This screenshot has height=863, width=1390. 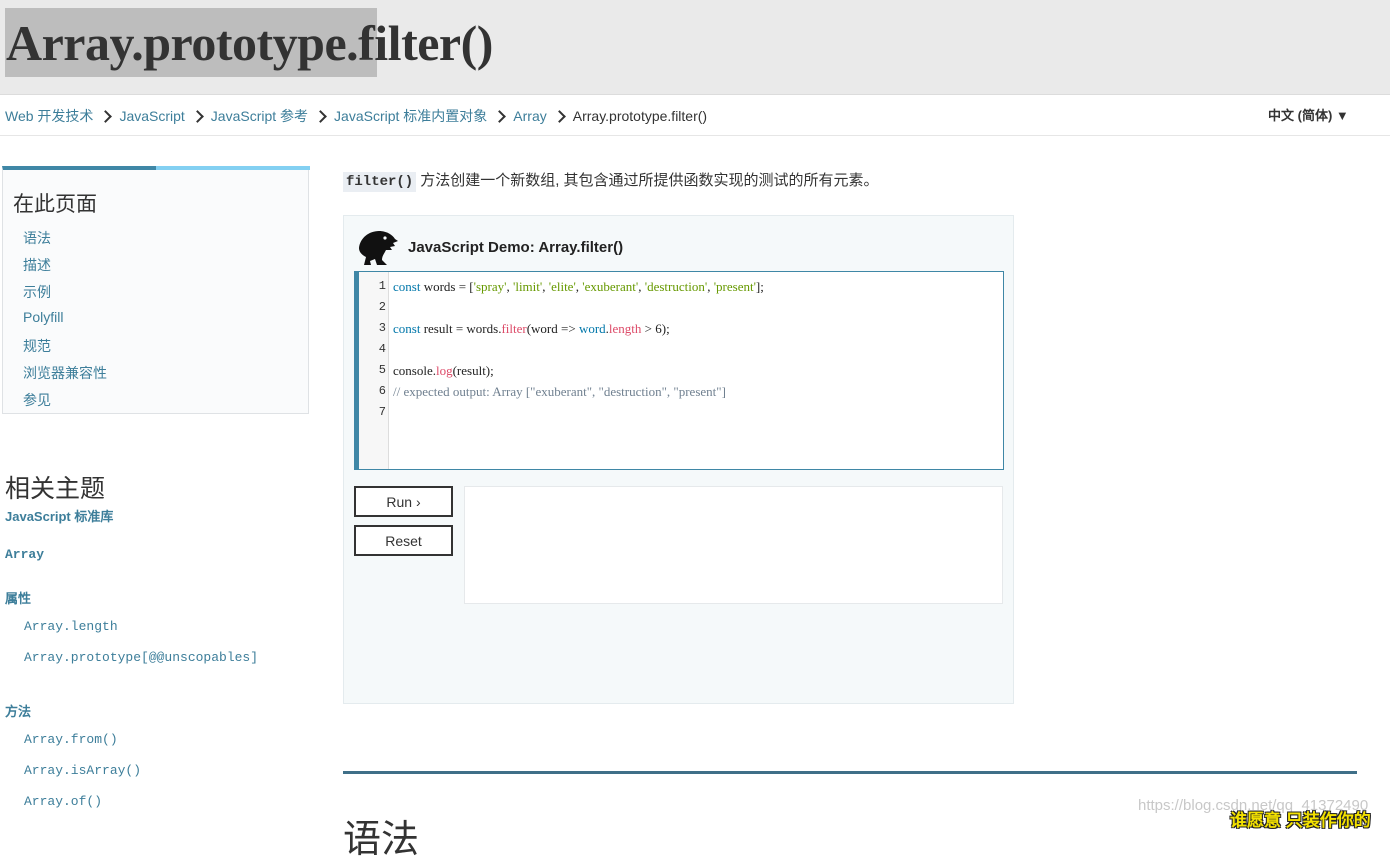 What do you see at coordinates (37, 265) in the screenshot?
I see `toc-item-description: 描述` at bounding box center [37, 265].